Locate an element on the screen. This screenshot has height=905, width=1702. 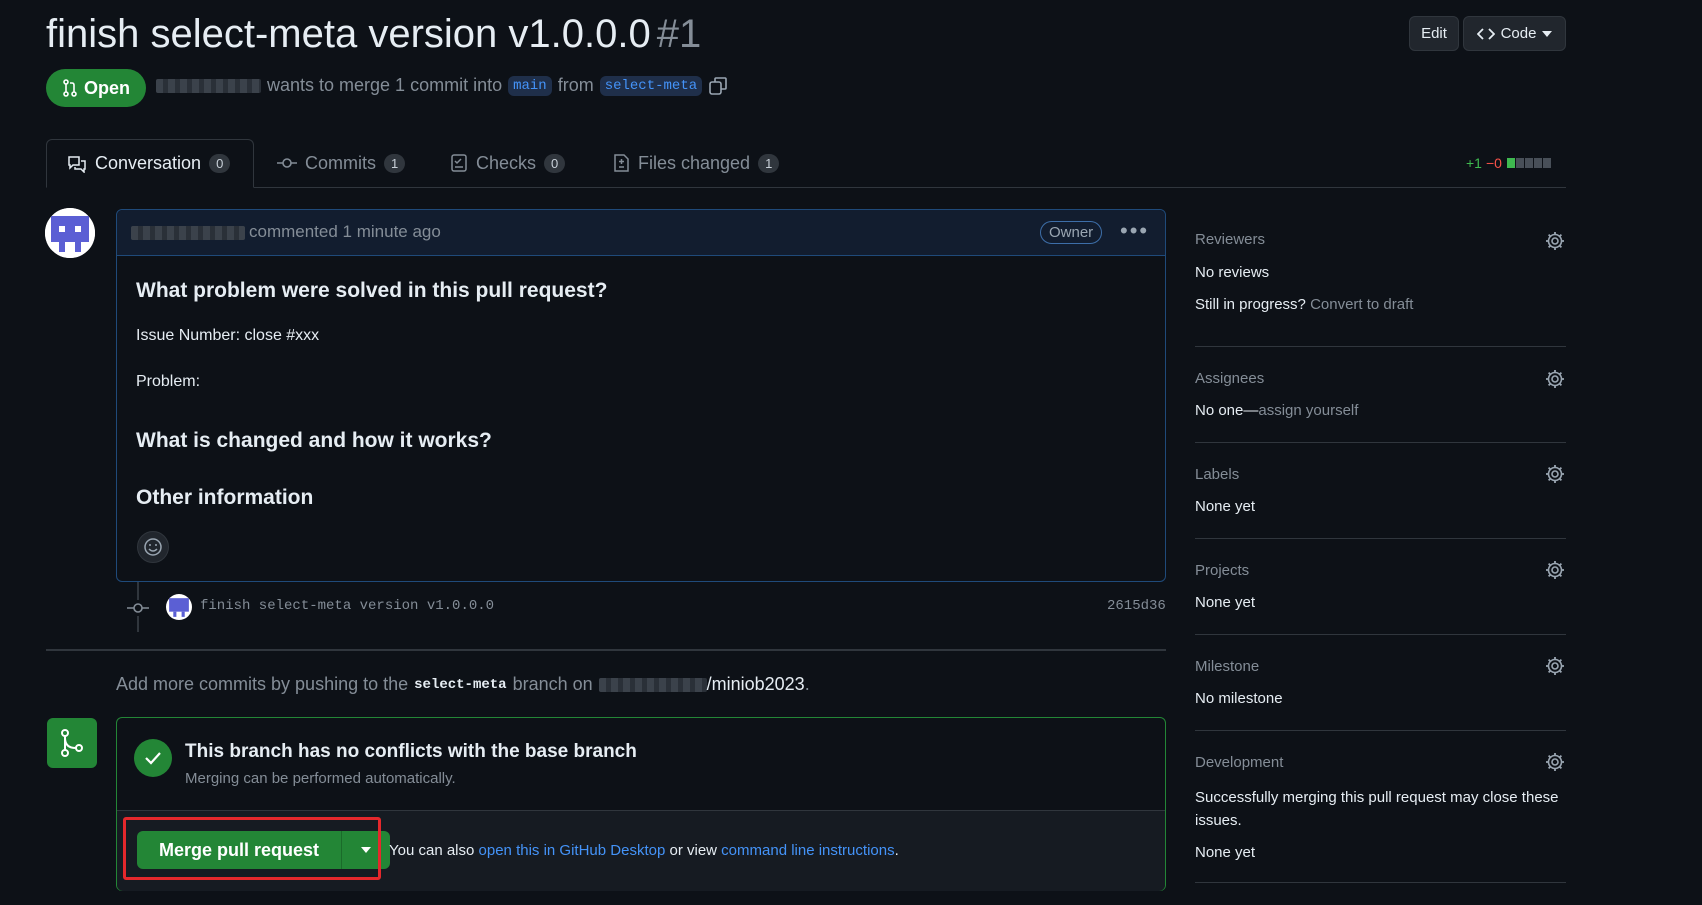
commit-message: finish select-meta version v1.0.0.0 is located at coordinates (347, 606).